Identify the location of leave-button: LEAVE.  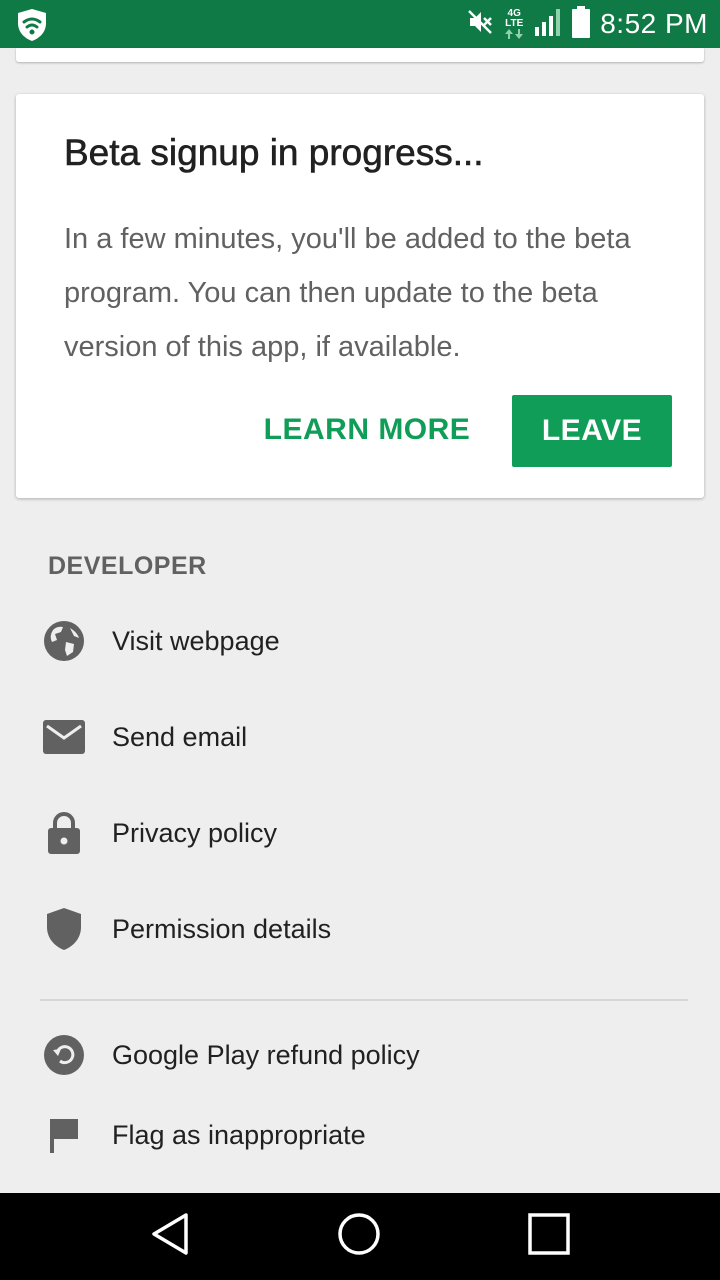
(592, 431).